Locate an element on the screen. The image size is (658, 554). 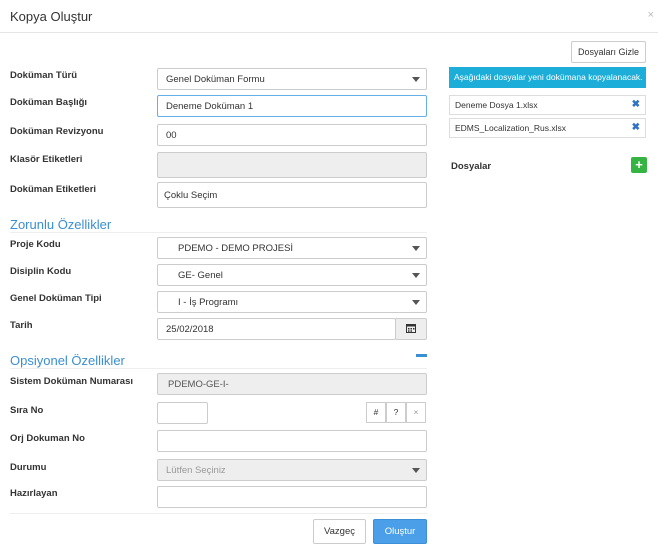
create-button: Oluştur is located at coordinates (400, 531).